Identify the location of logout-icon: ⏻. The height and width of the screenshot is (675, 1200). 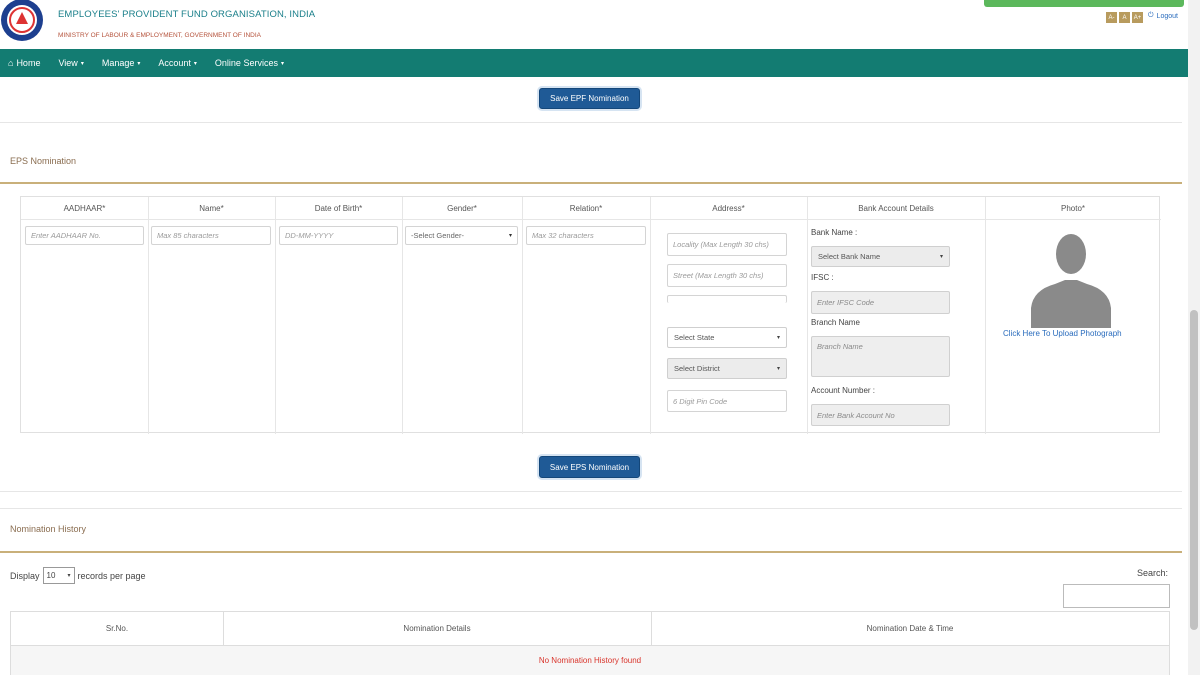
(1151, 15).